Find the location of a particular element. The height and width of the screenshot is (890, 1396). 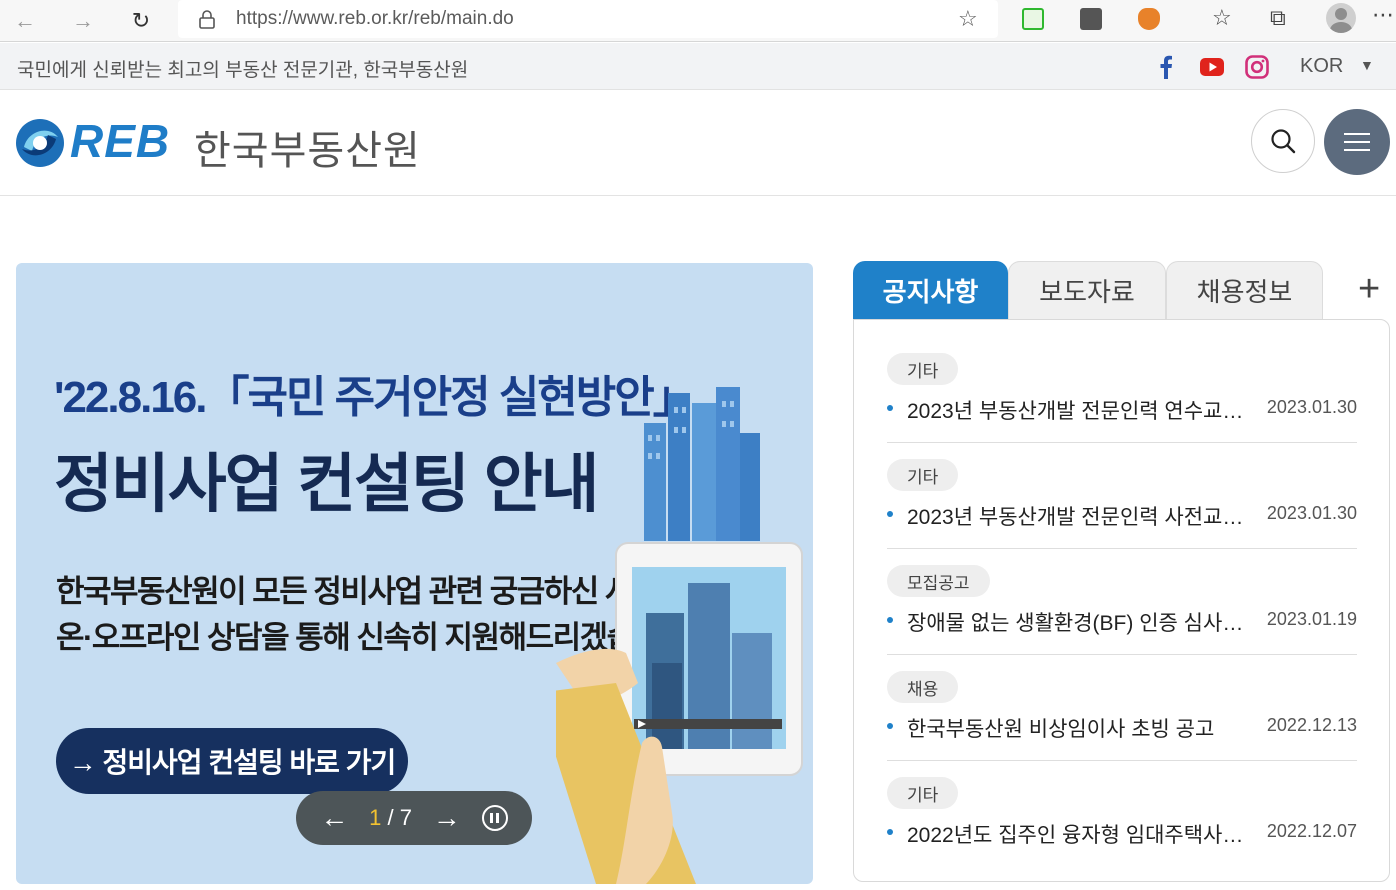

category-badge: 모집공고 is located at coordinates (938, 581).